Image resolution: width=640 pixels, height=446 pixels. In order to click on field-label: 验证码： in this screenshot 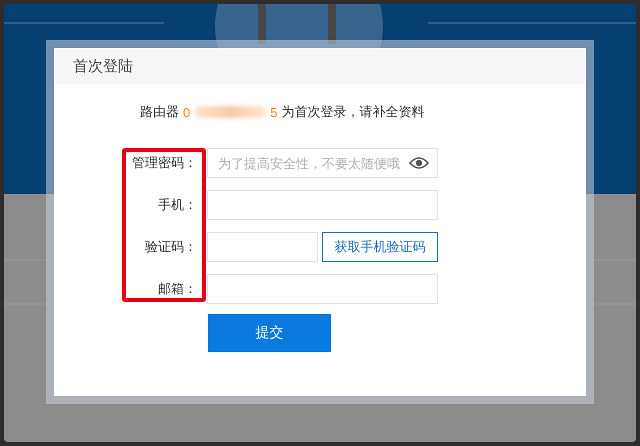, I will do `click(170, 247)`.